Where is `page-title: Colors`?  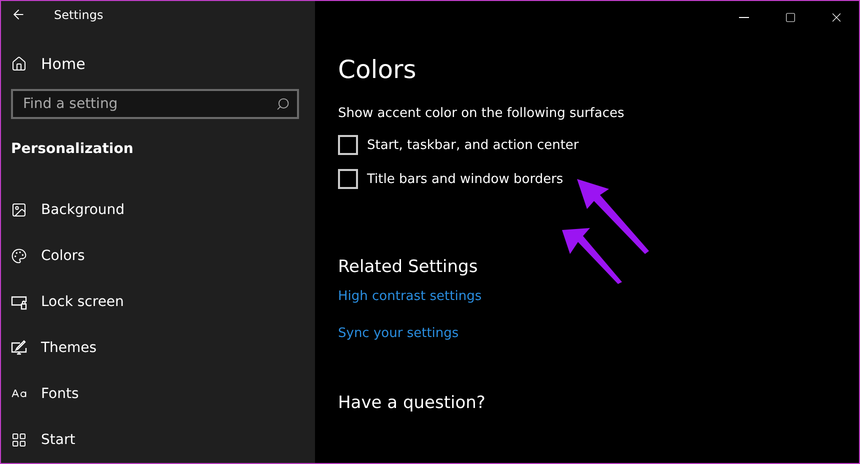 page-title: Colors is located at coordinates (377, 69).